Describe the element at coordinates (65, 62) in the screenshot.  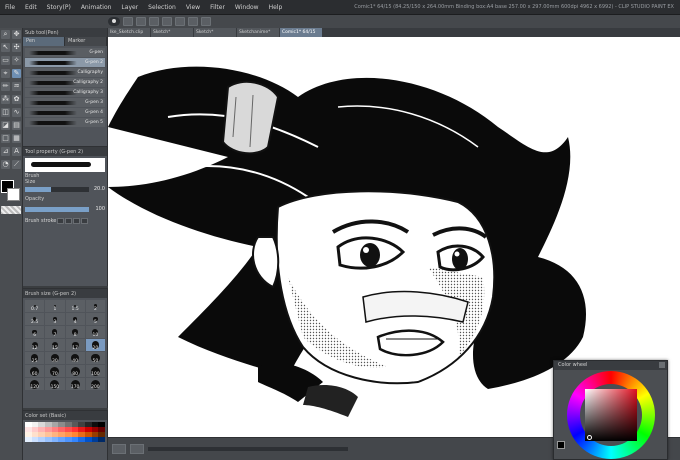
I see `brush-item: G-pen 2` at that location.